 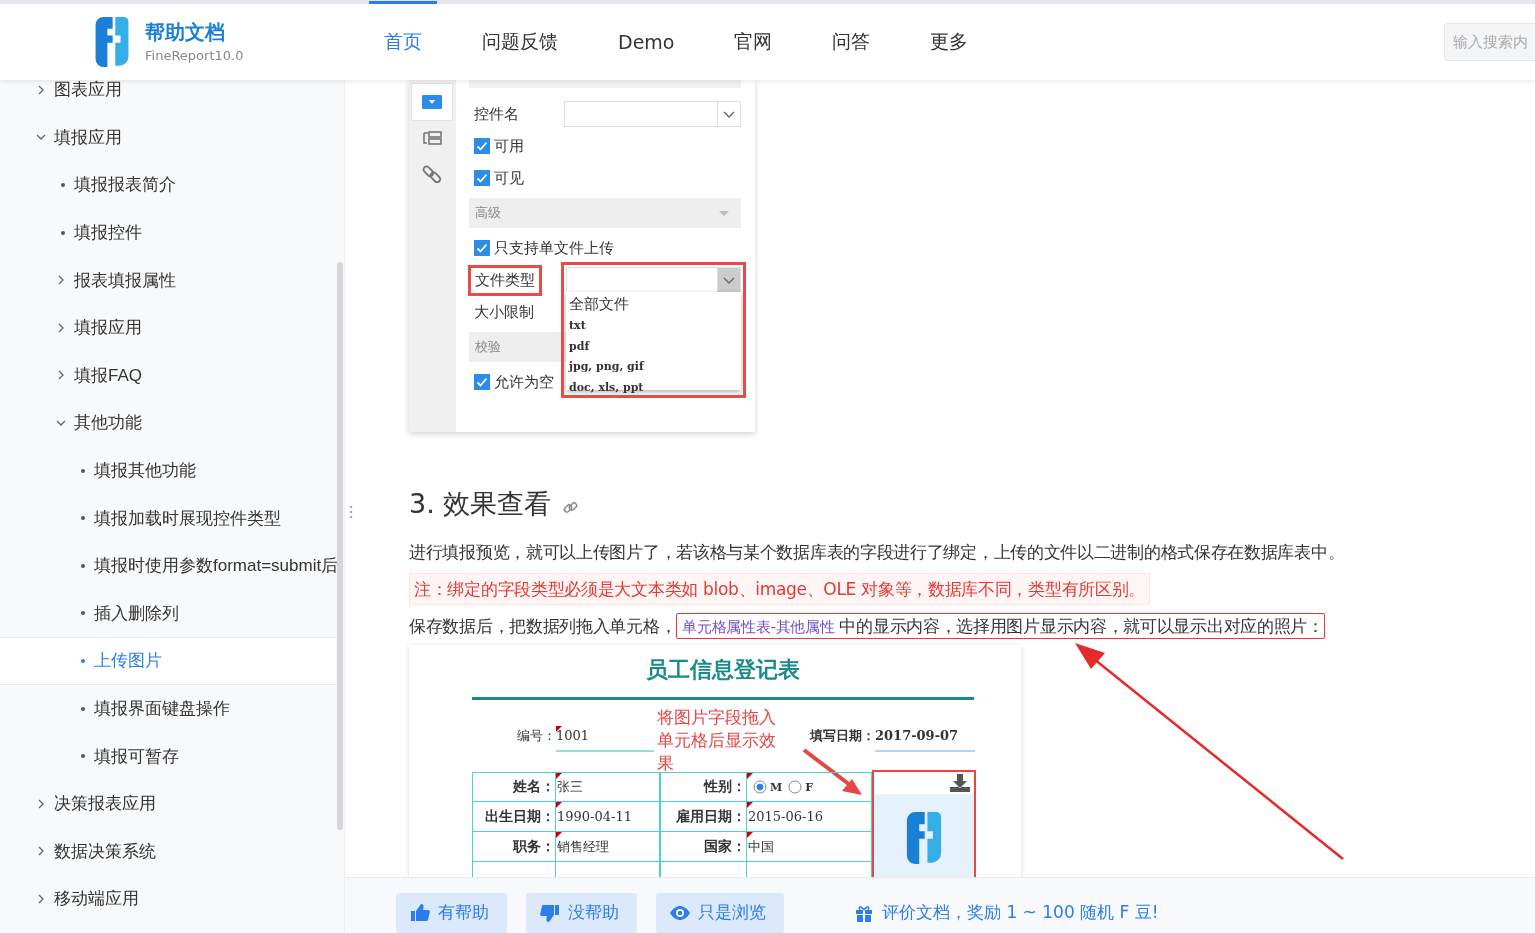 What do you see at coordinates (753, 40) in the screenshot?
I see `nav-tab: 官网` at bounding box center [753, 40].